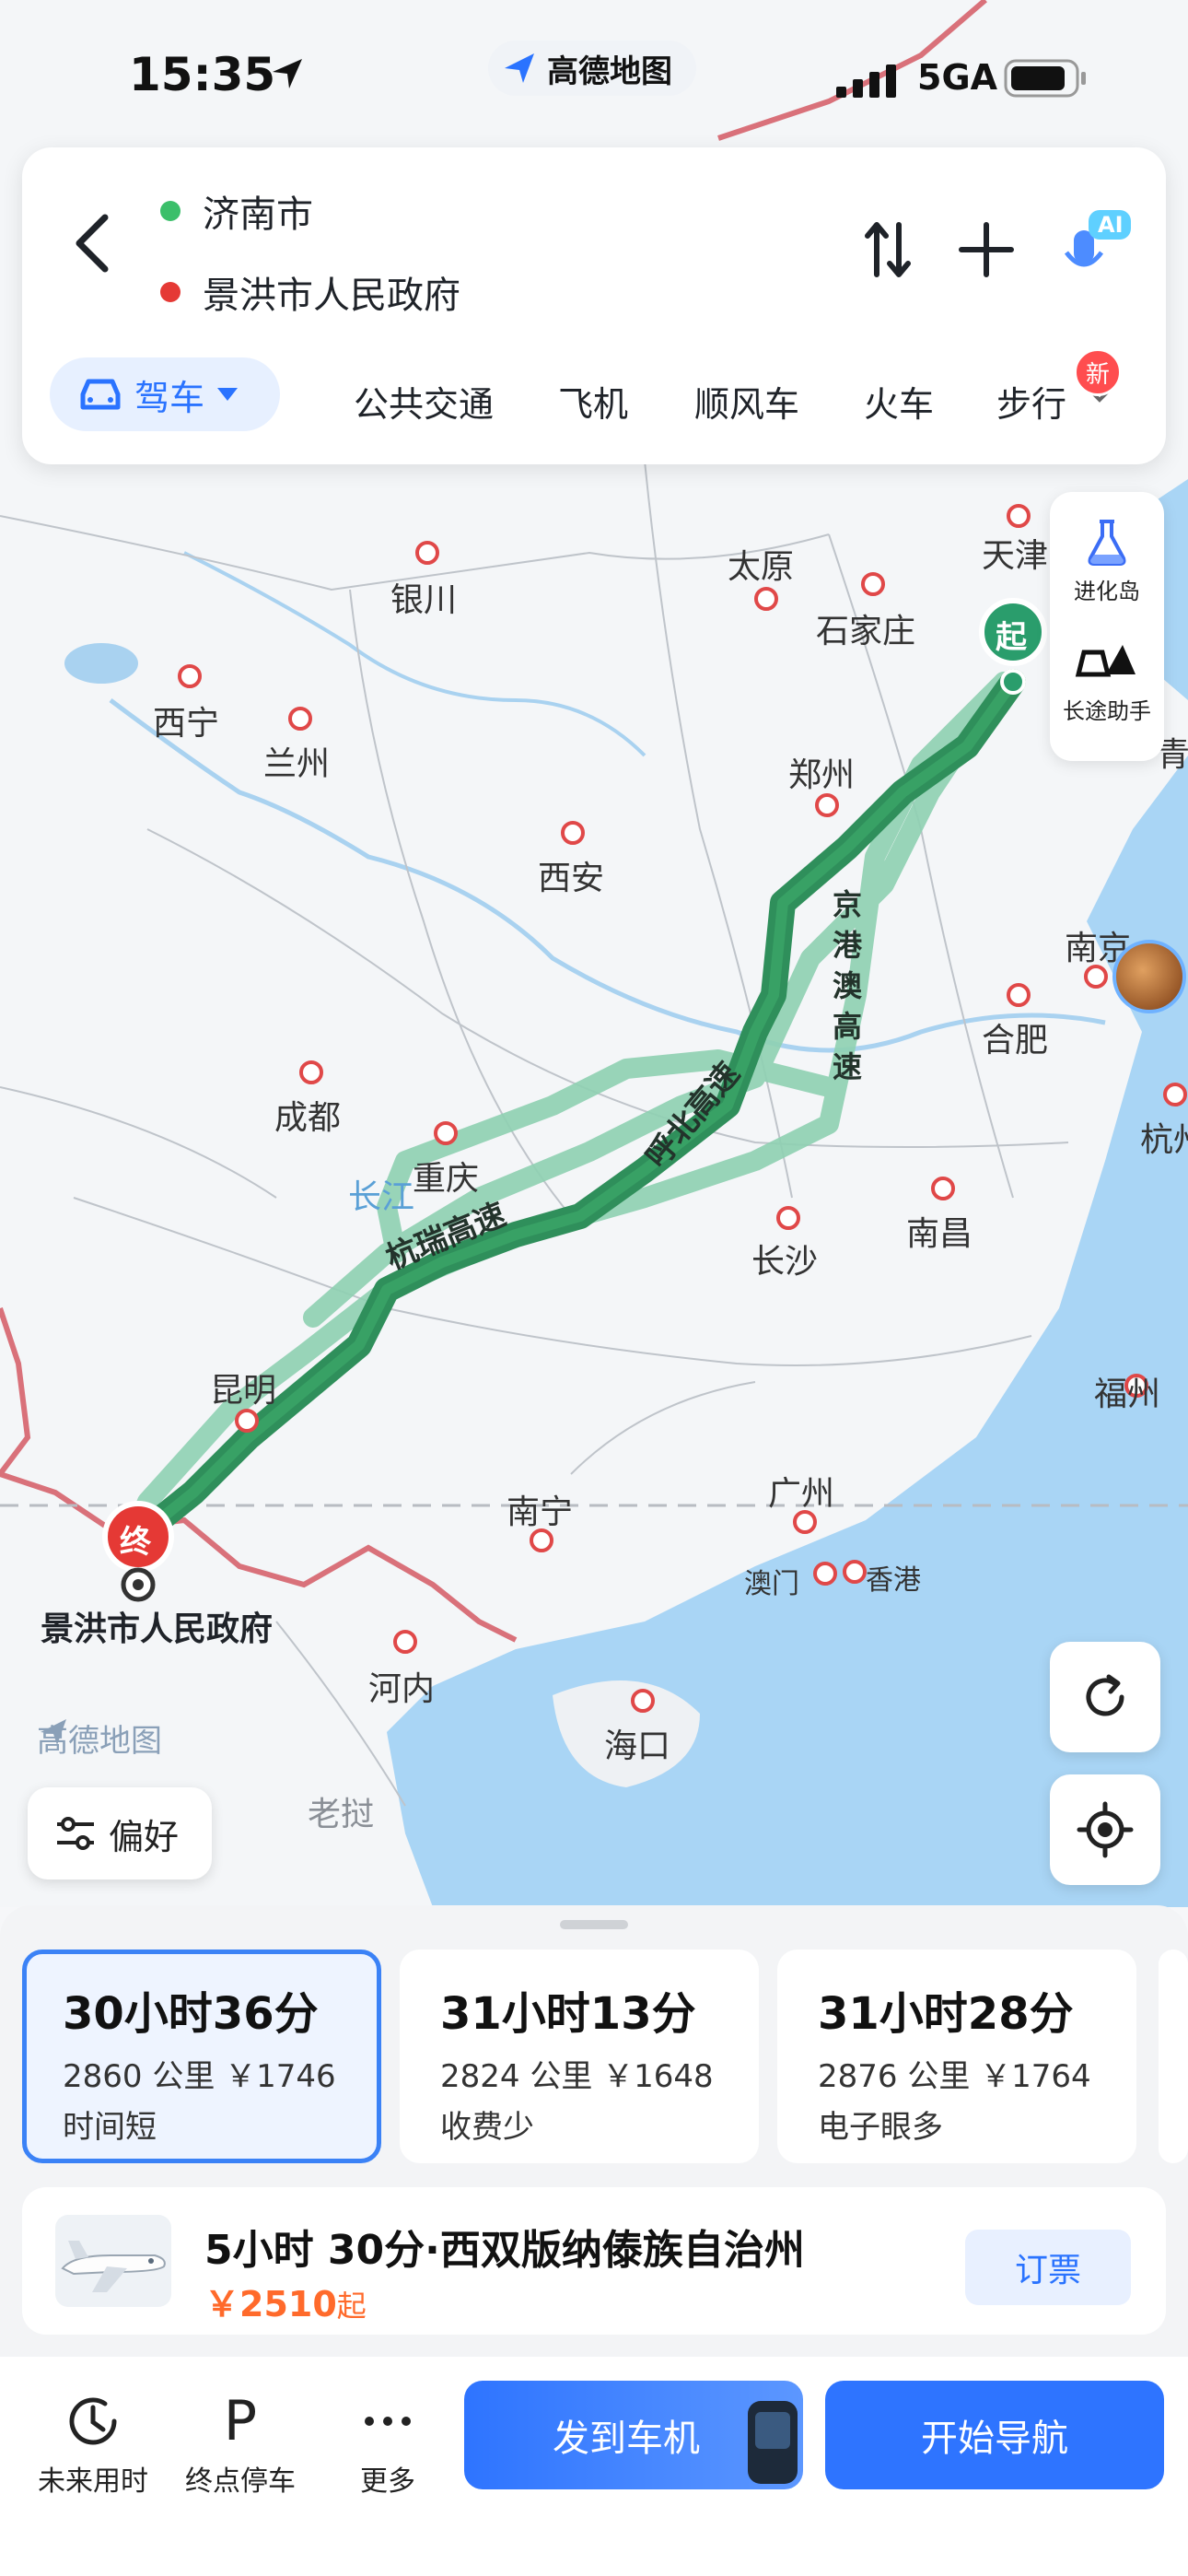 The height and width of the screenshot is (2576, 1188). I want to click on parking-icon: P, so click(240, 2421).